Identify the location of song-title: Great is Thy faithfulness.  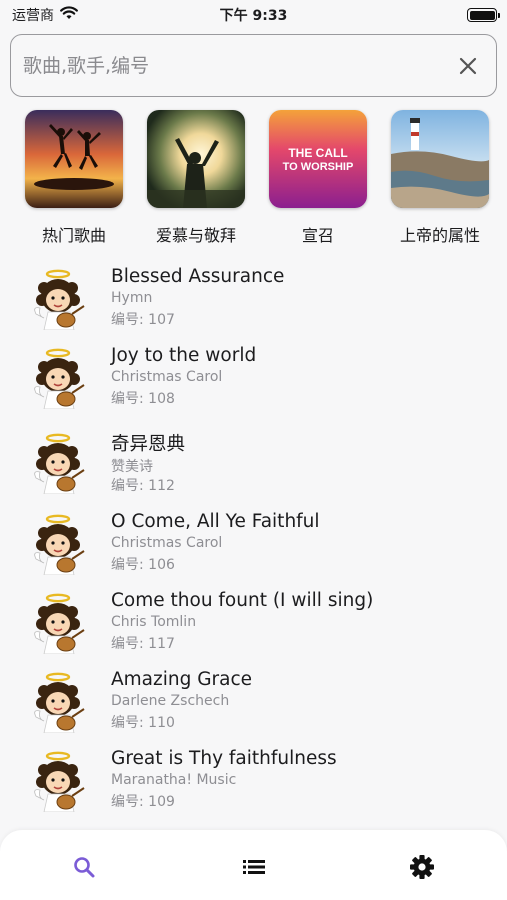
(224, 758).